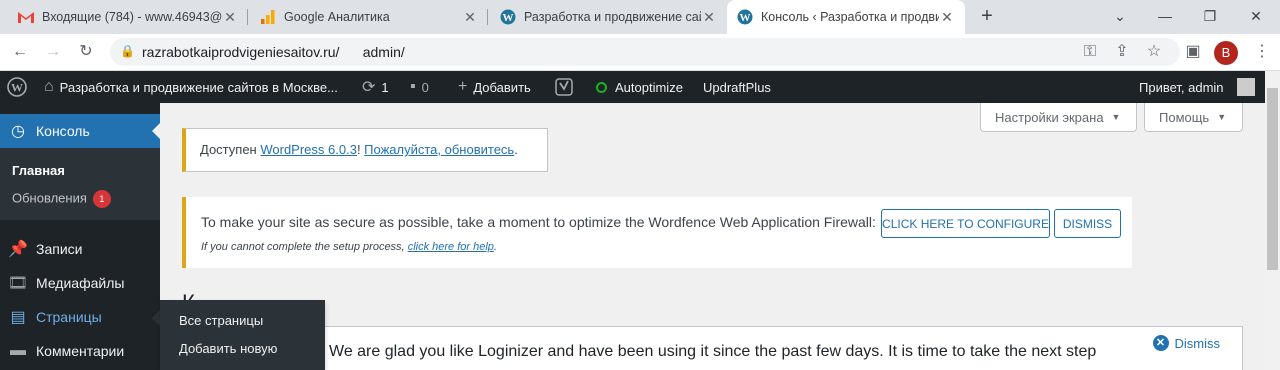 This screenshot has width=1280, height=370. Describe the element at coordinates (1087, 223) in the screenshot. I see `wordfence-dismiss-button: DISMISS` at that location.